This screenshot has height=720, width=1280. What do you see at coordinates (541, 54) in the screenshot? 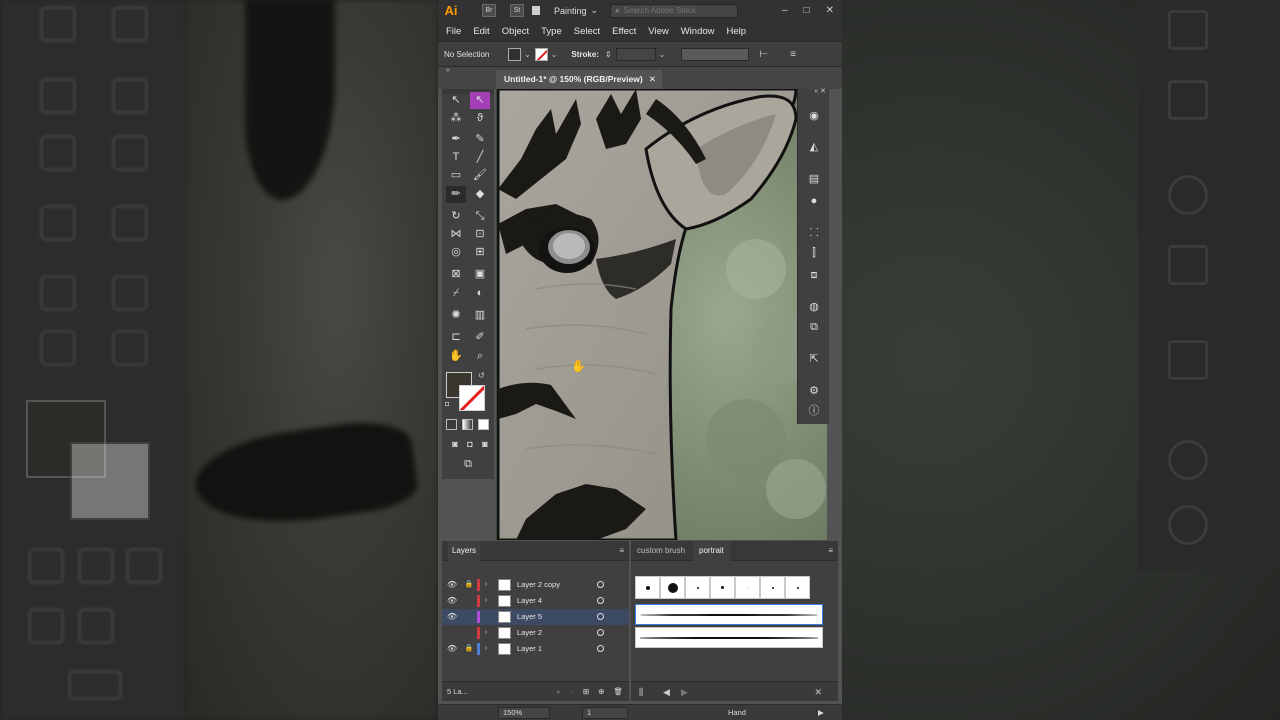
I see `stroke-swatch` at bounding box center [541, 54].